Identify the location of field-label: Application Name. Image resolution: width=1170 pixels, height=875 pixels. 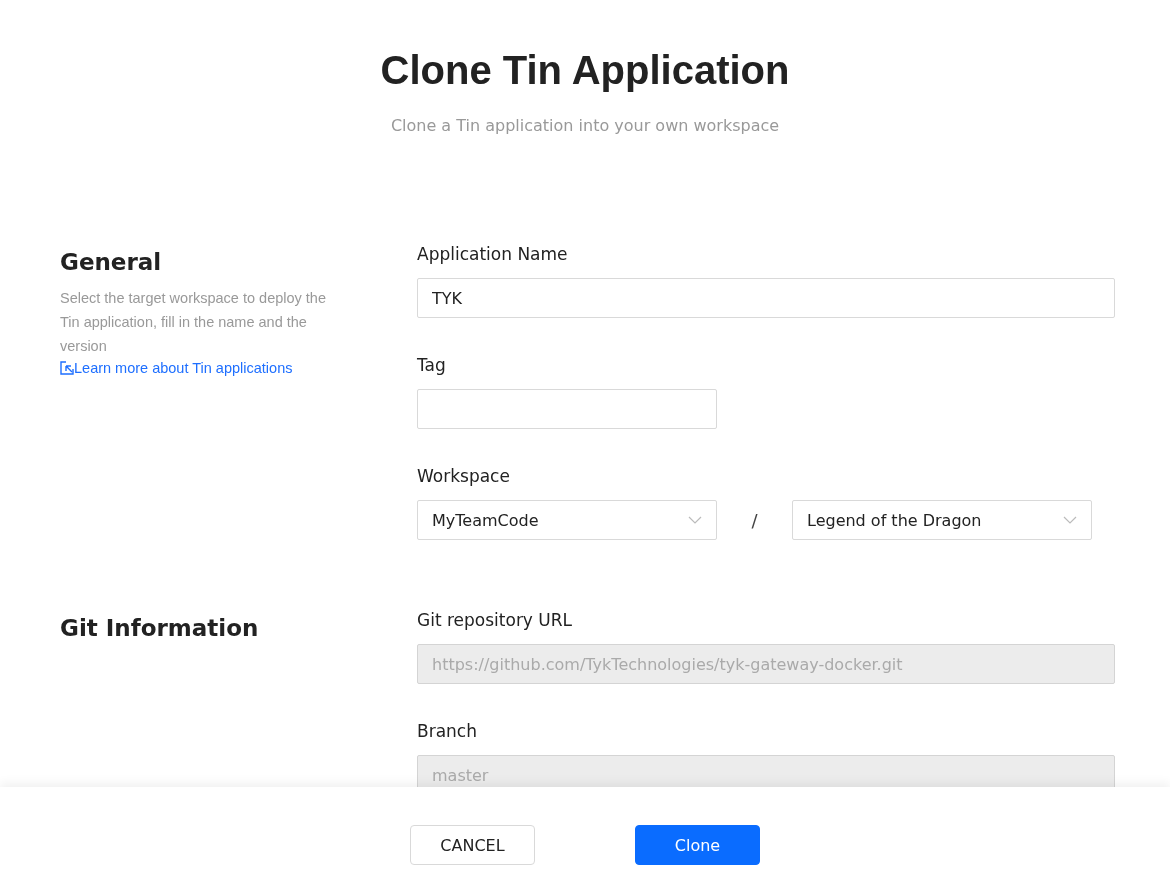
(493, 254).